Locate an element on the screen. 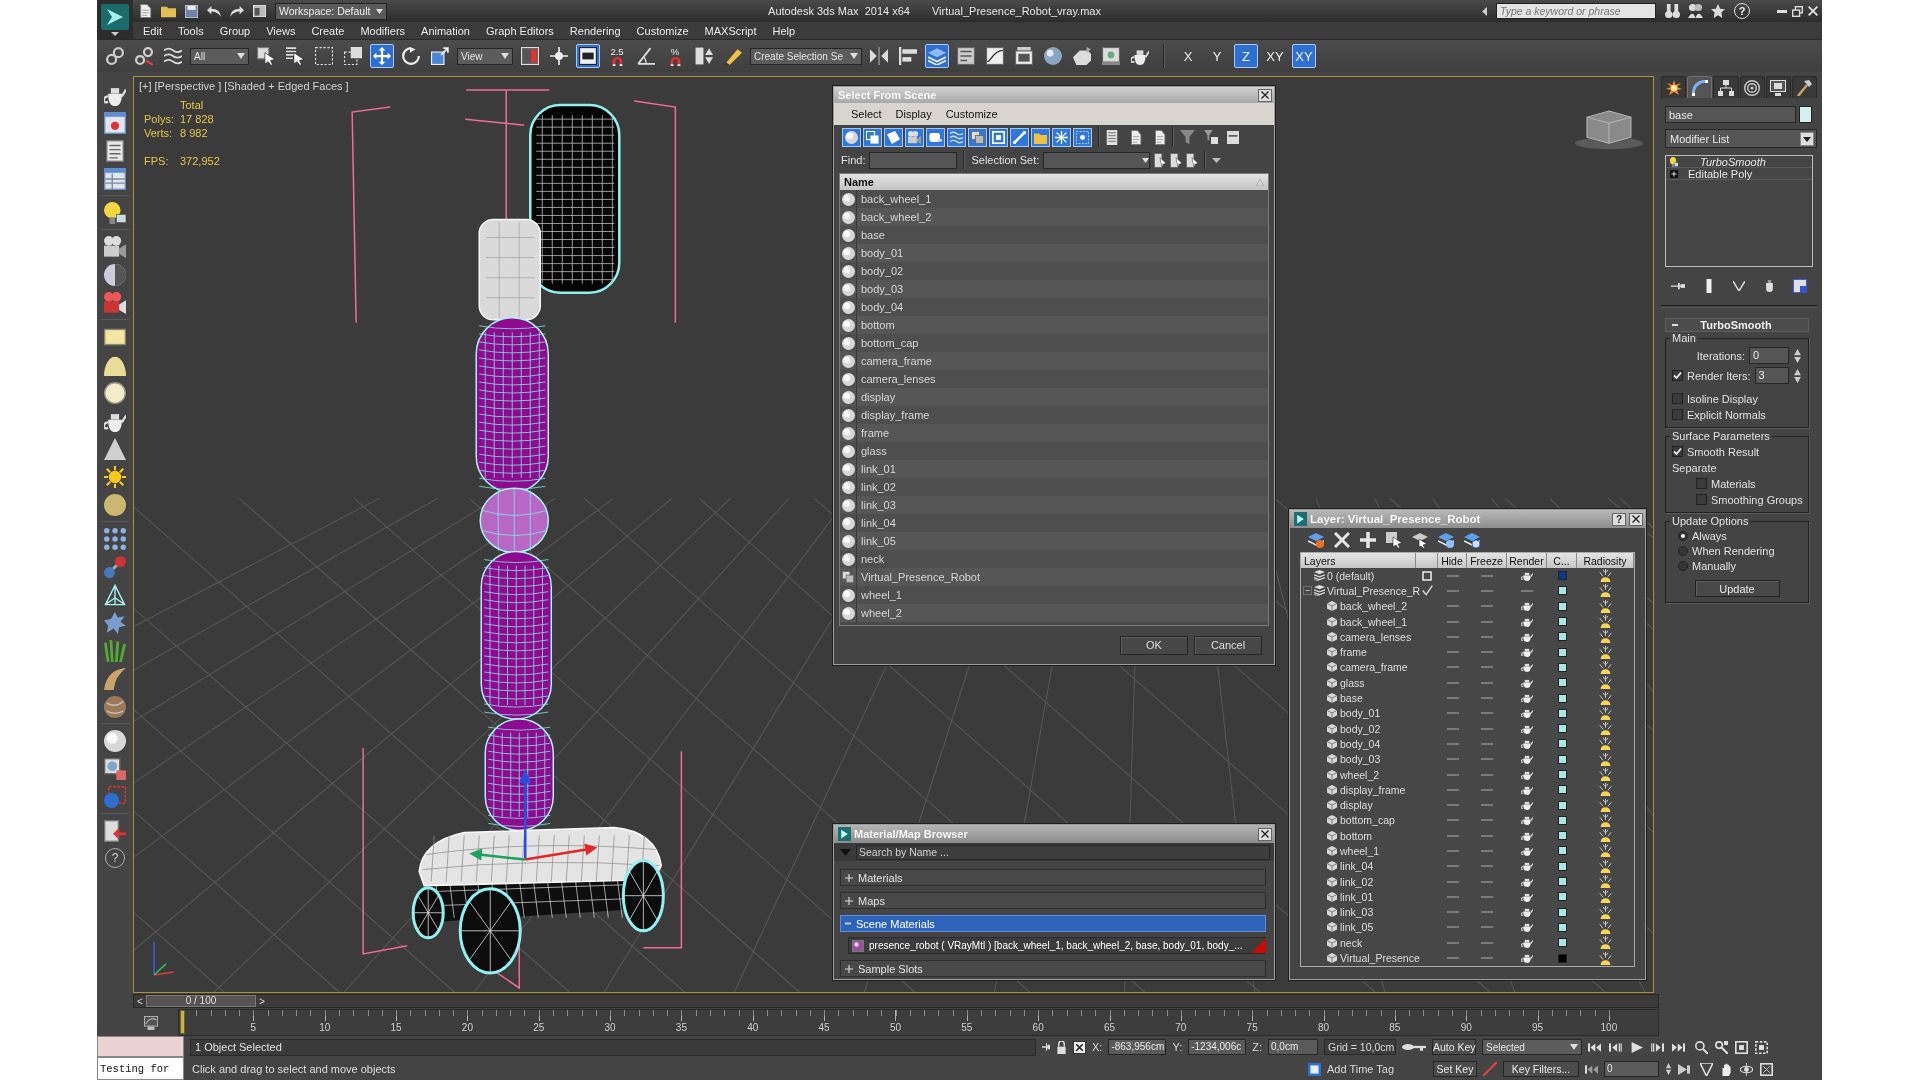 The width and height of the screenshot is (1920, 1080). crossed-box-icon is located at coordinates (1079, 1047).